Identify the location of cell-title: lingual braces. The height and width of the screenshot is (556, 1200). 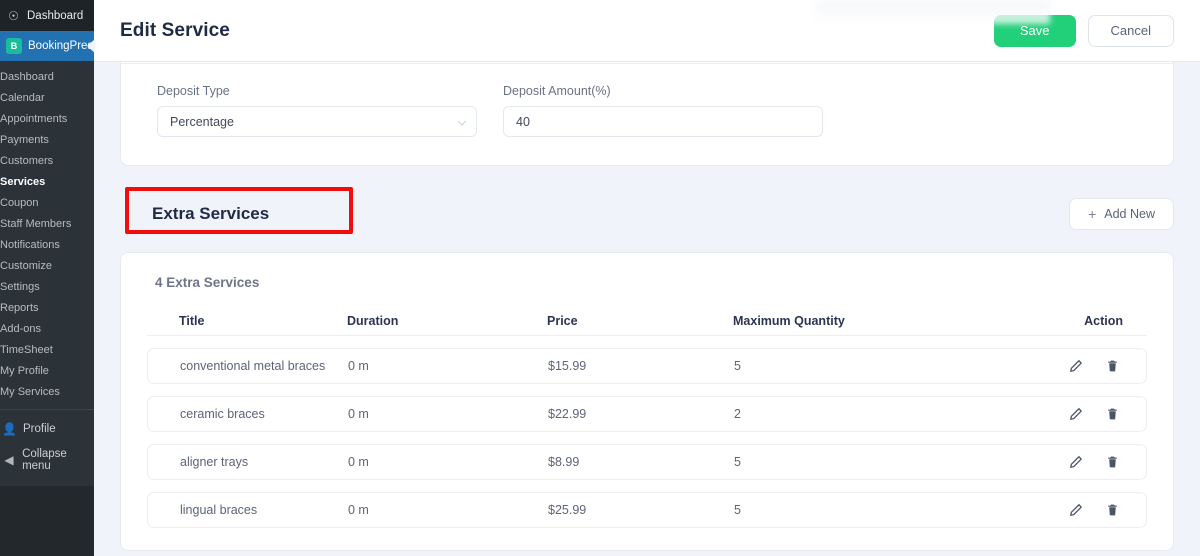
(219, 510).